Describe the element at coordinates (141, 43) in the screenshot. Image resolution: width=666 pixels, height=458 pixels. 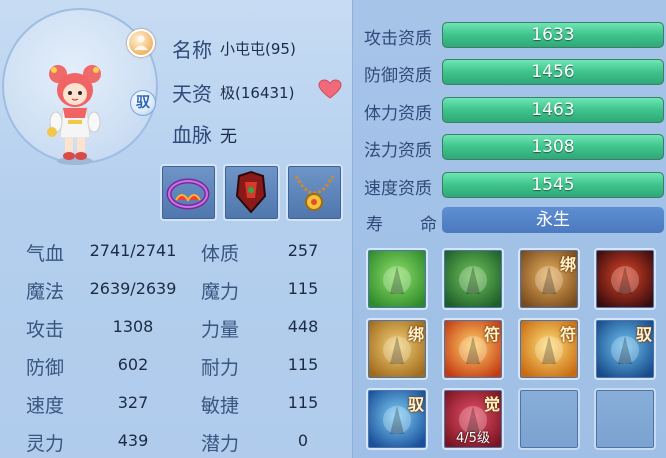
I see `buddha-badge-icon` at that location.